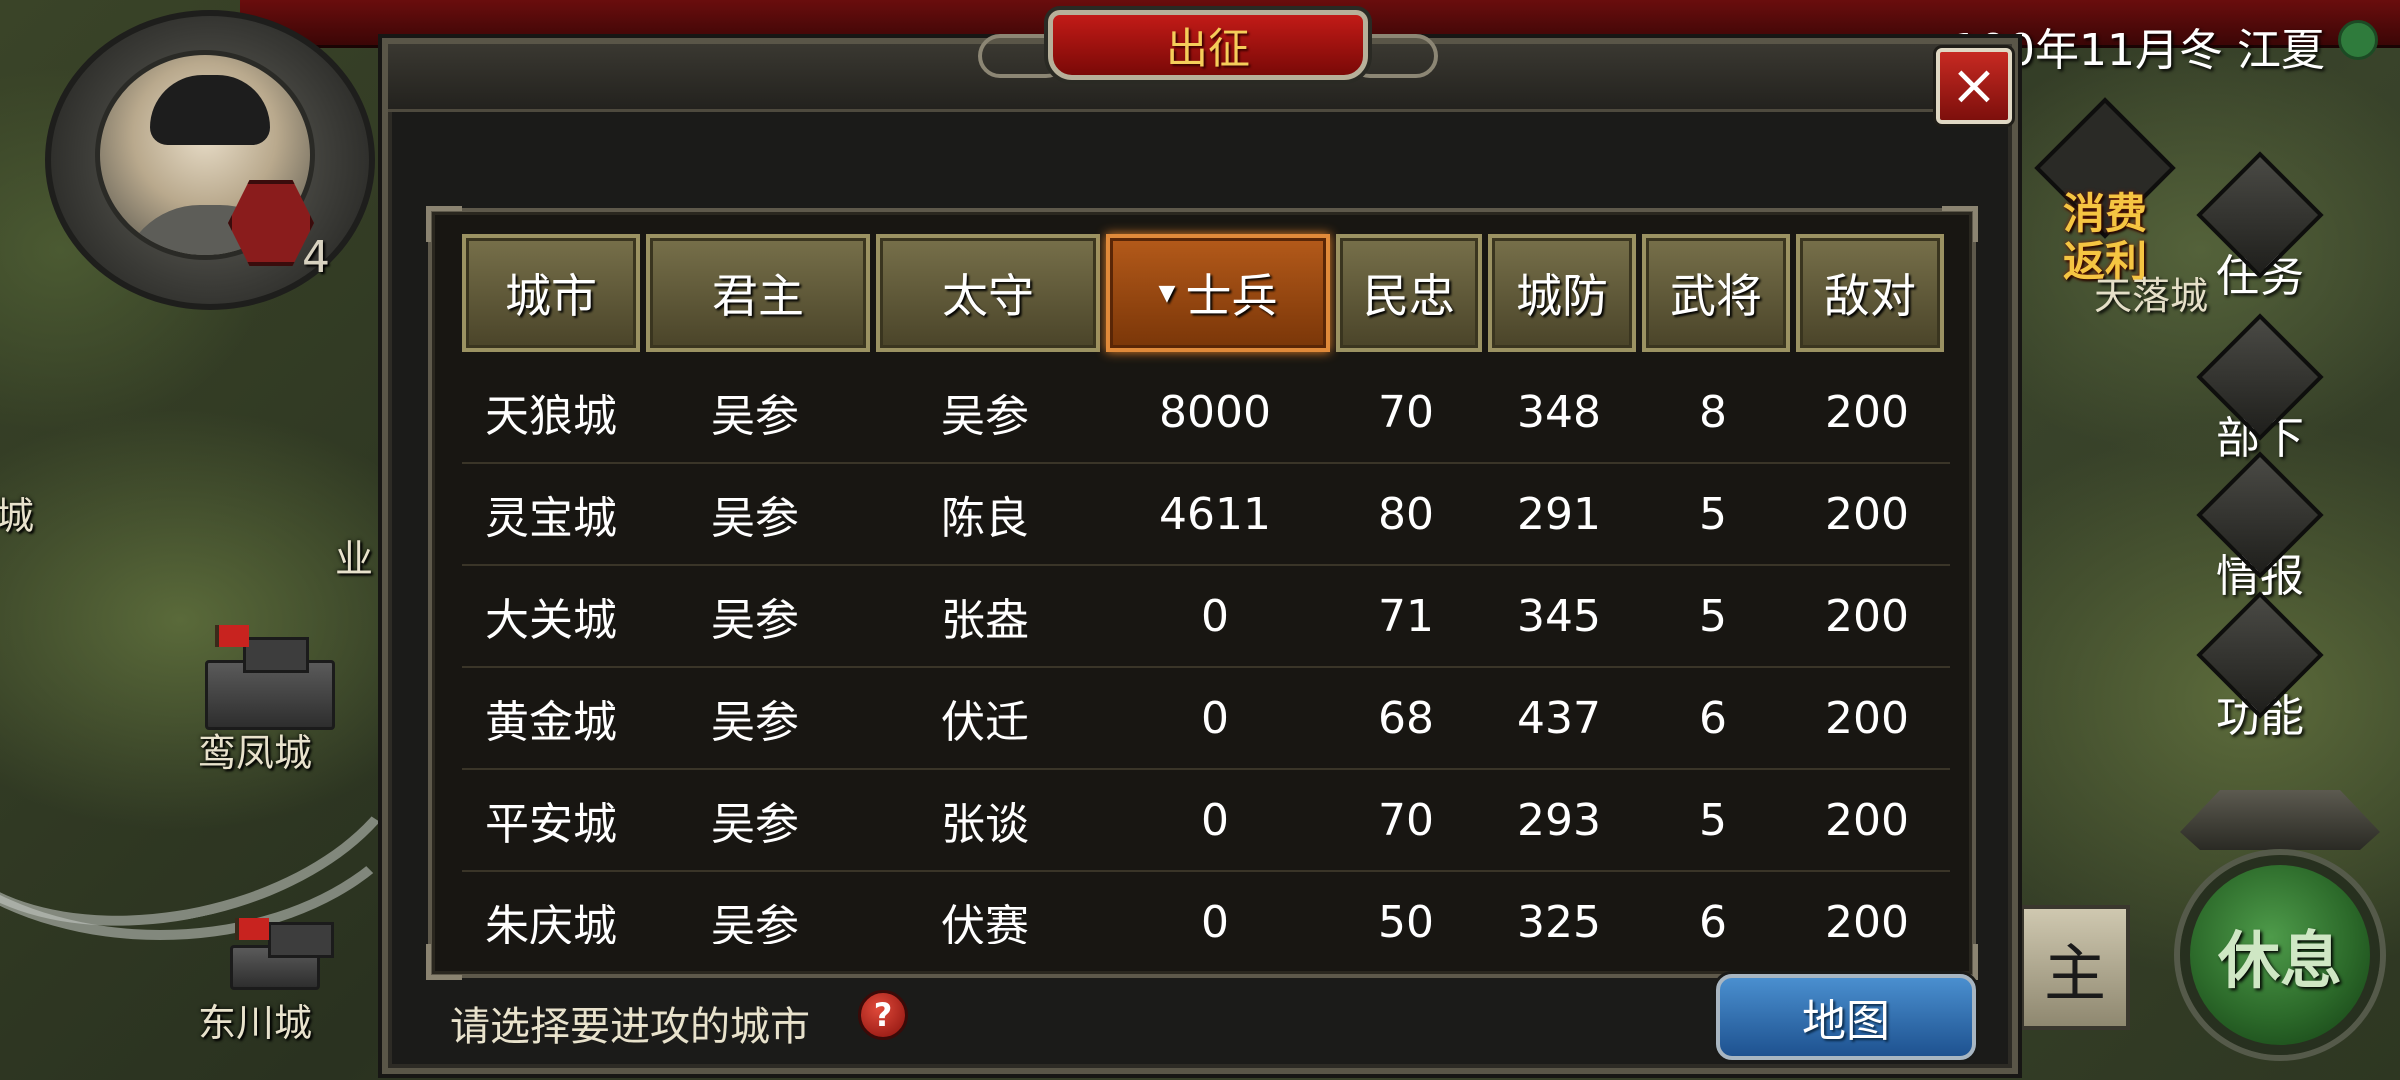 The height and width of the screenshot is (1080, 2400). I want to click on table-cell: 黄金城, so click(551, 722).